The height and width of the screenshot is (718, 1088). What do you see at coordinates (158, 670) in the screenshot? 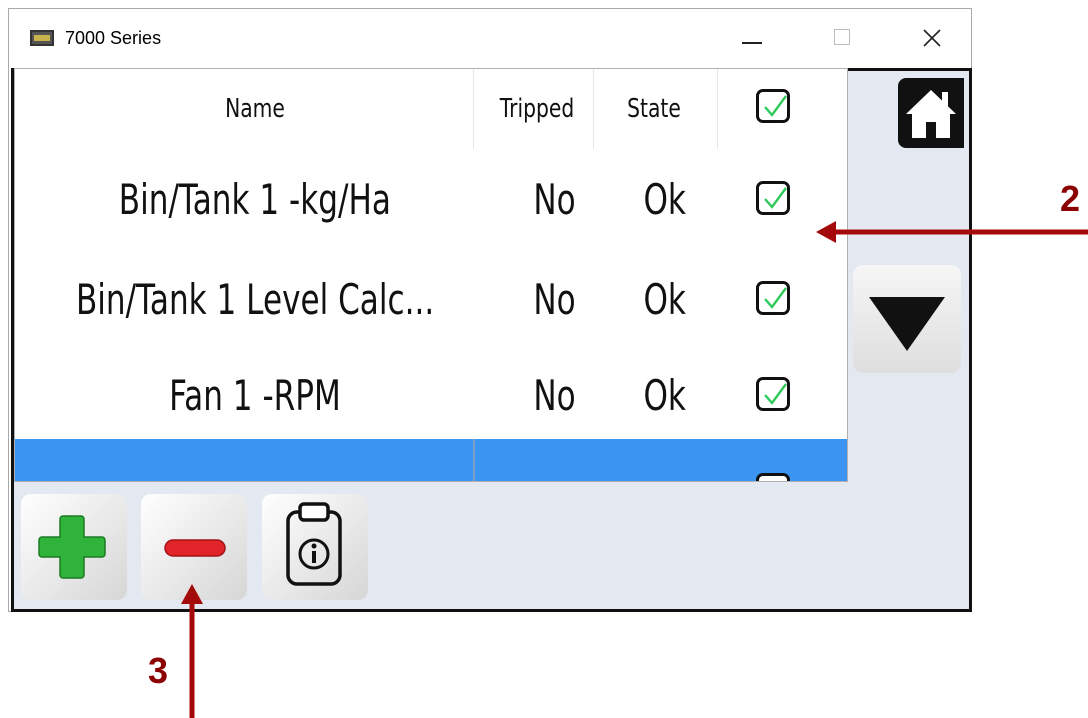
I see `annotation-label-3: 3` at bounding box center [158, 670].